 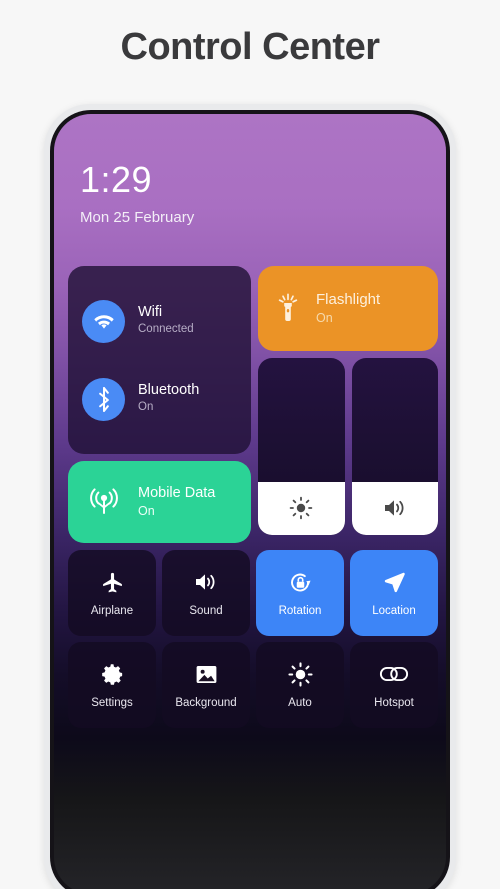 What do you see at coordinates (112, 611) in the screenshot?
I see `tile-airplane-label: Airplane` at bounding box center [112, 611].